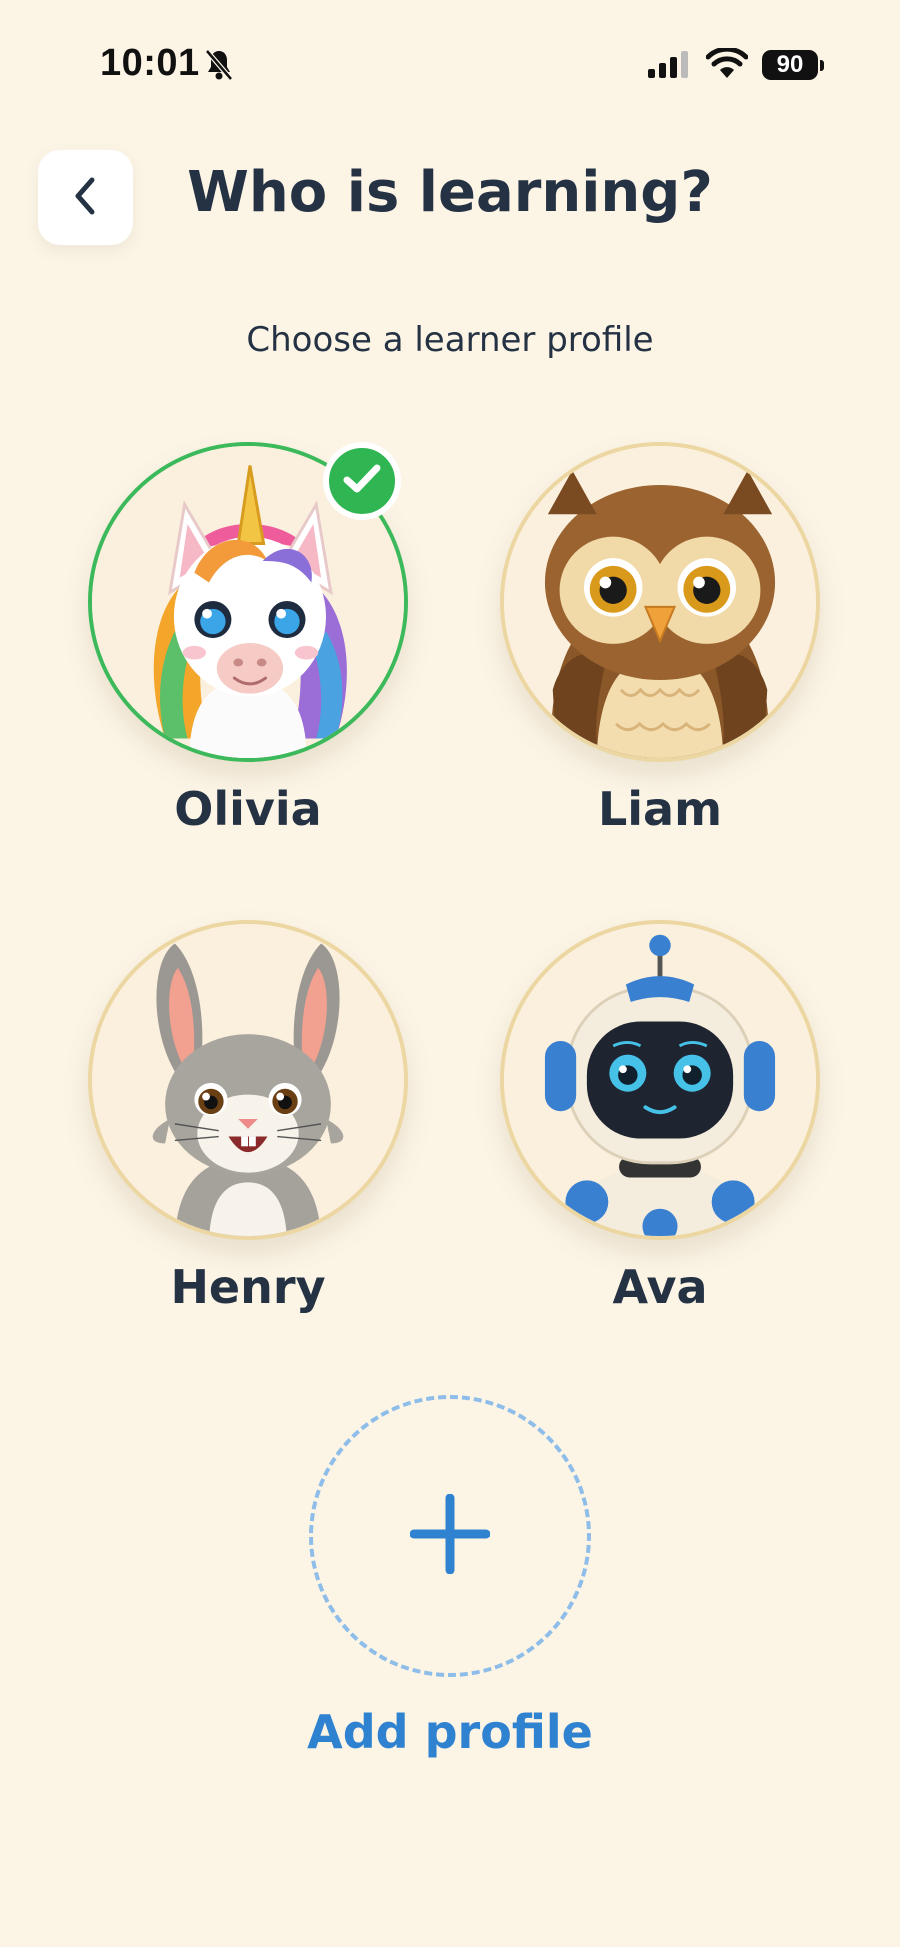  What do you see at coordinates (248, 809) in the screenshot?
I see `profile-name: Olivia` at bounding box center [248, 809].